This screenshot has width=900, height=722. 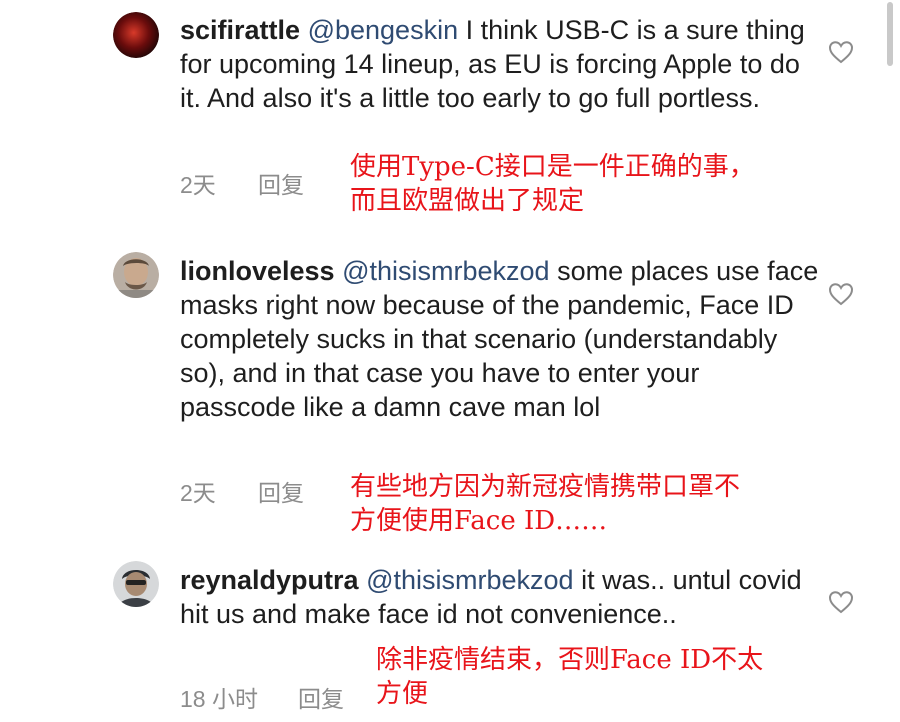 What do you see at coordinates (219, 699) in the screenshot?
I see `comment-time: 18 小时` at bounding box center [219, 699].